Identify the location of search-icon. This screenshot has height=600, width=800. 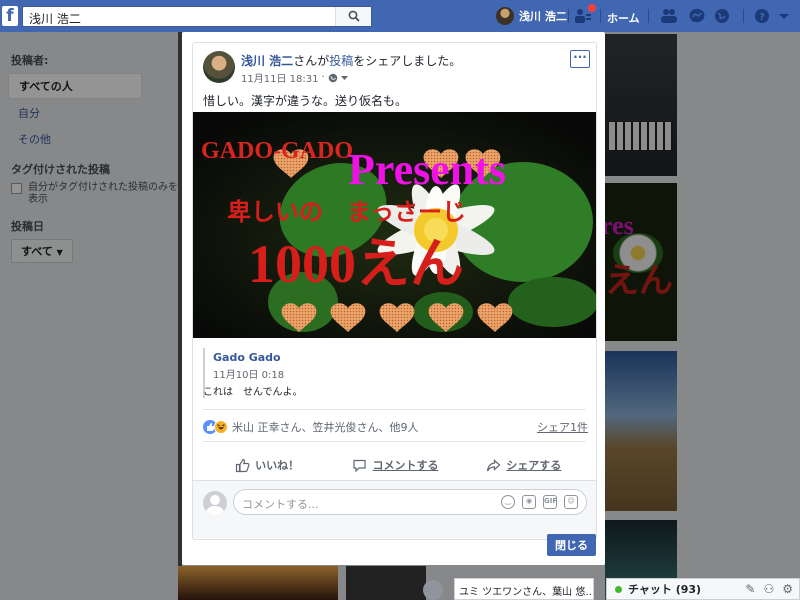
(354, 16).